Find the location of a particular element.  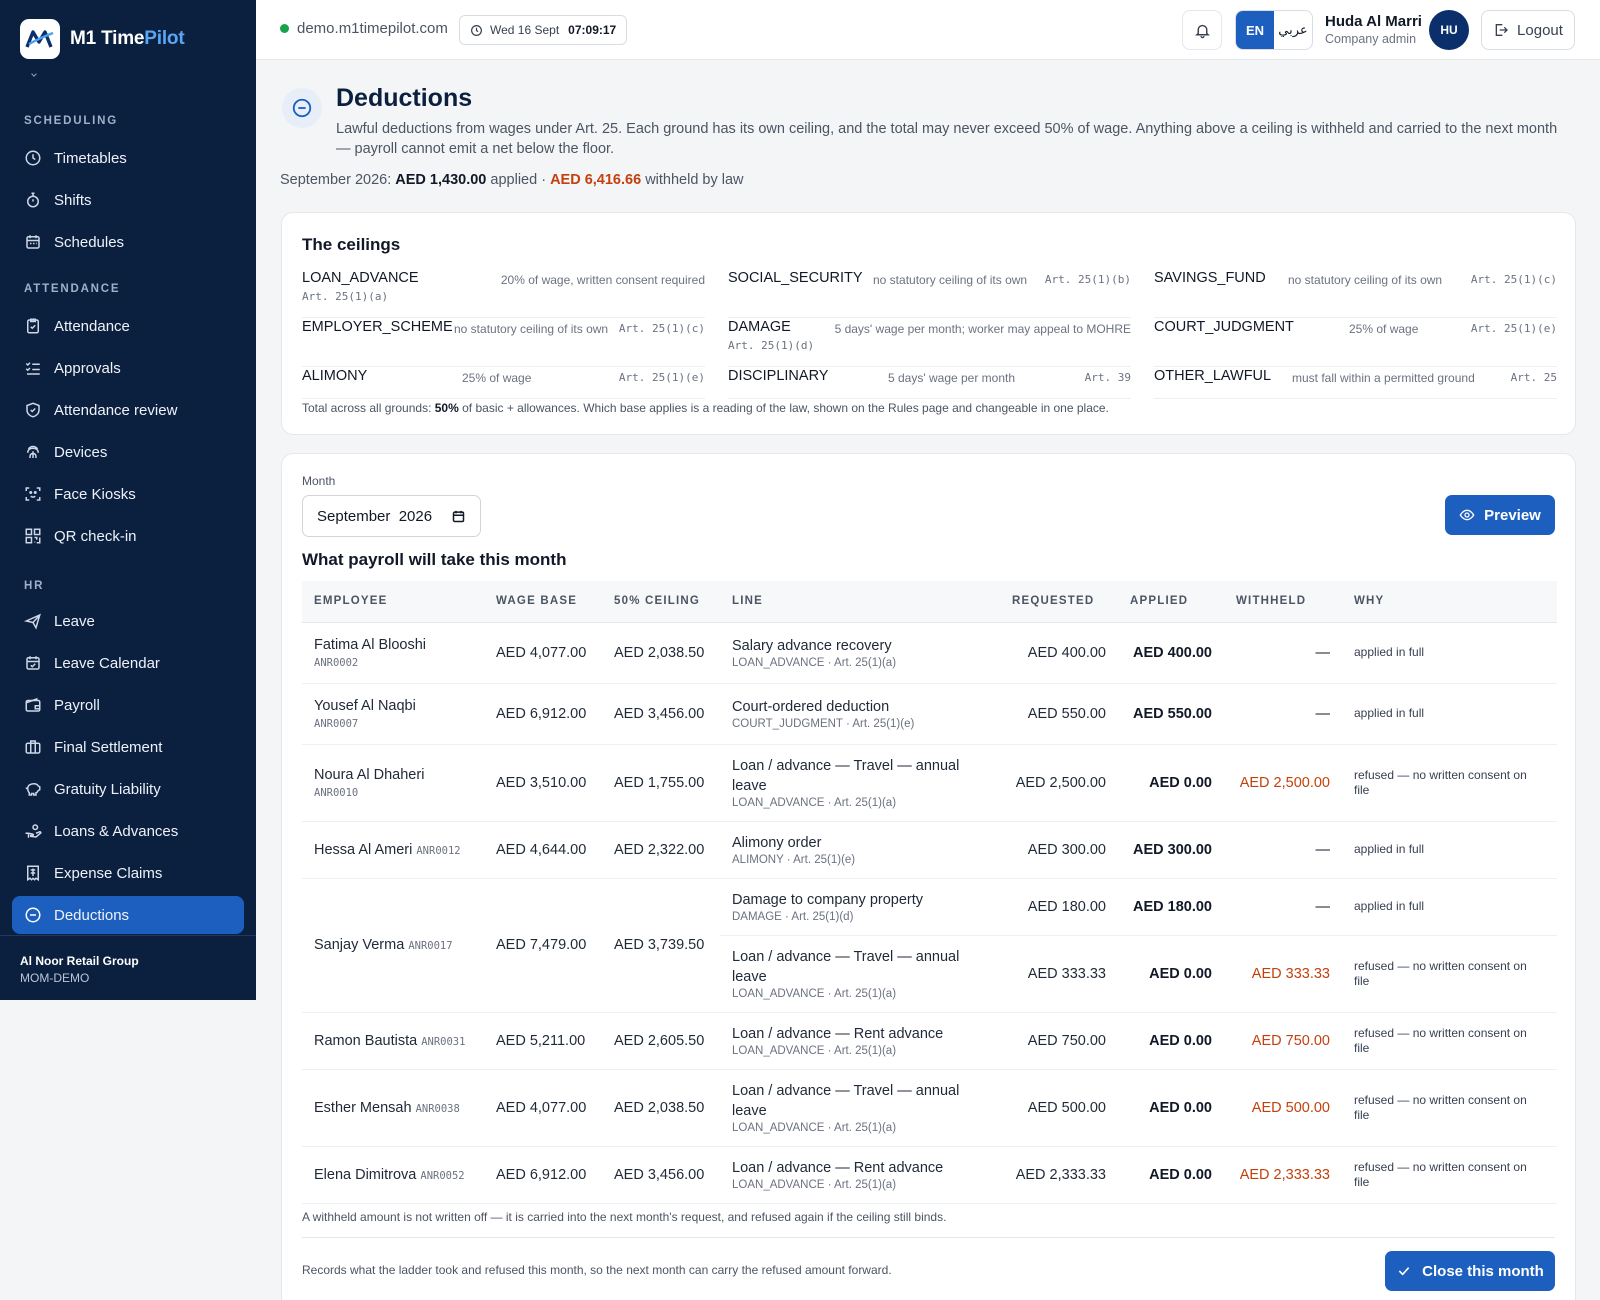

section-scheduling: SCHEDULING is located at coordinates (71, 121).